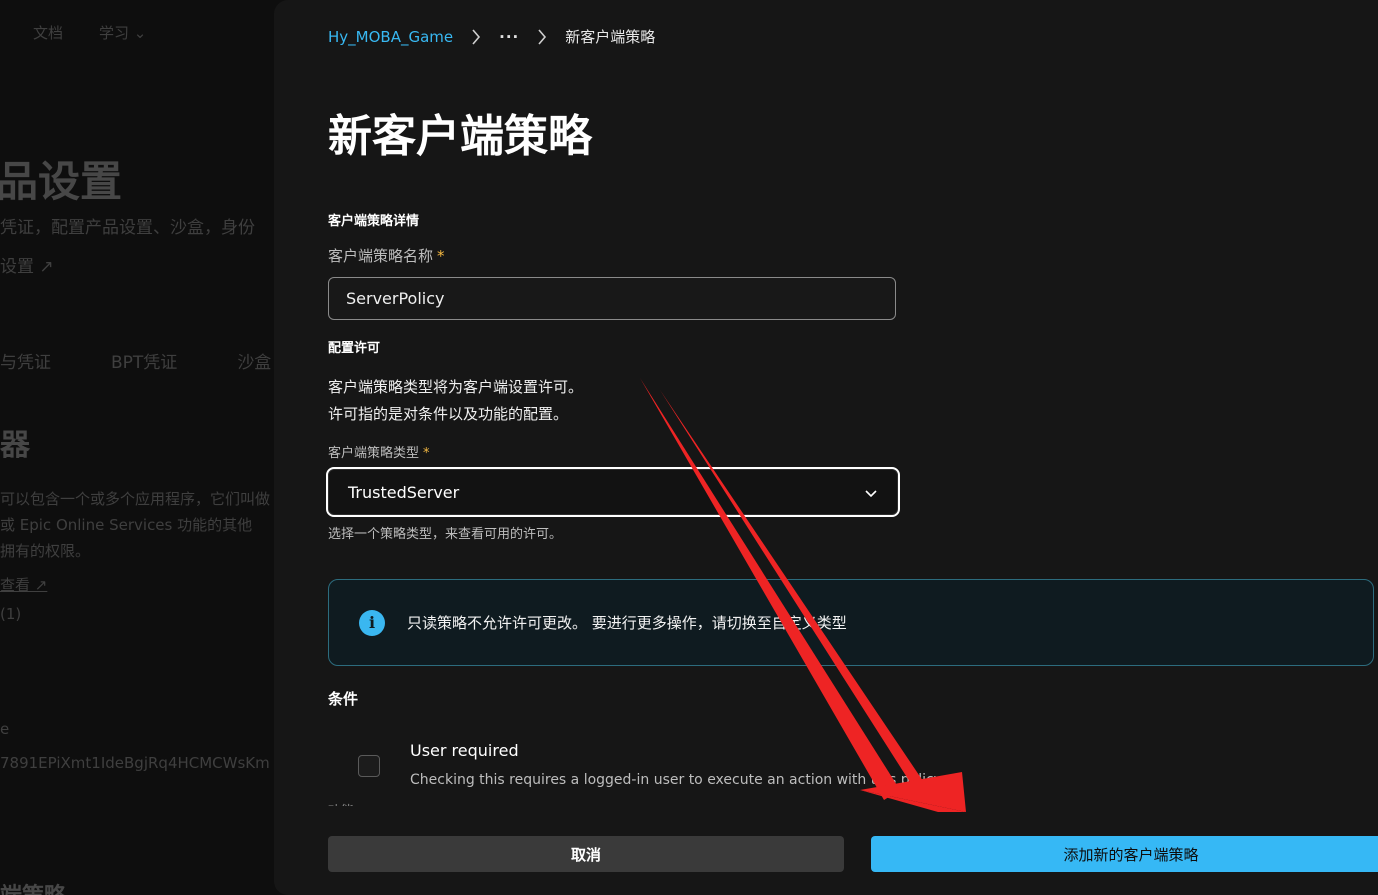 Image resolution: width=1378 pixels, height=895 pixels. Describe the element at coordinates (135, 499) in the screenshot. I see `background-para-line: 可以包含一个或多个应用程序，它们叫做` at that location.